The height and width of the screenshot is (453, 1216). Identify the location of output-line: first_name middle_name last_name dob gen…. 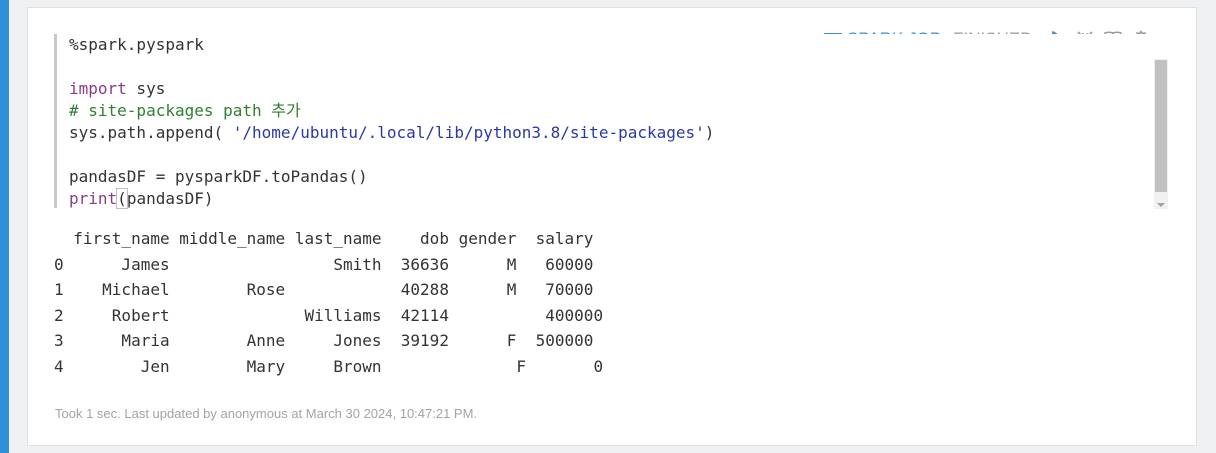
(324, 238).